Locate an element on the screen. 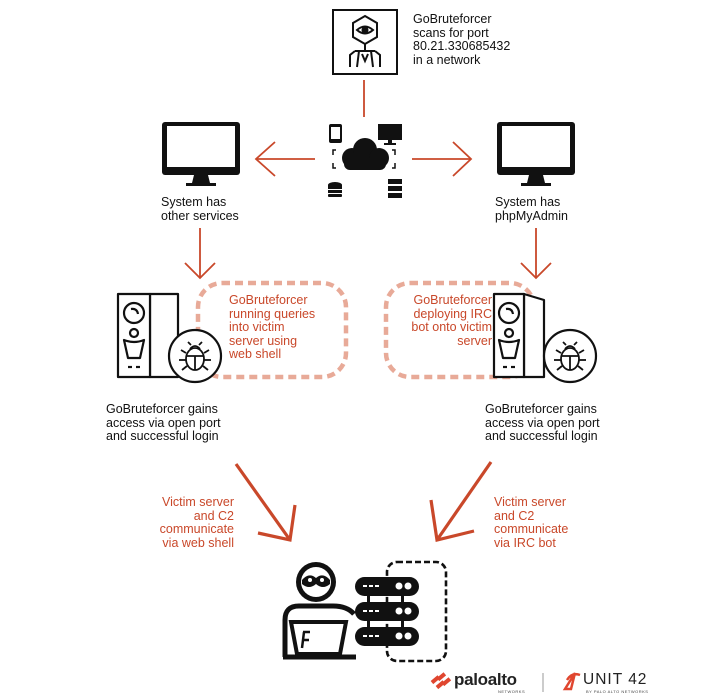 The width and height of the screenshot is (728, 700). unit42-subtext: BY PALO ALTO NETWORKS is located at coordinates (617, 691).